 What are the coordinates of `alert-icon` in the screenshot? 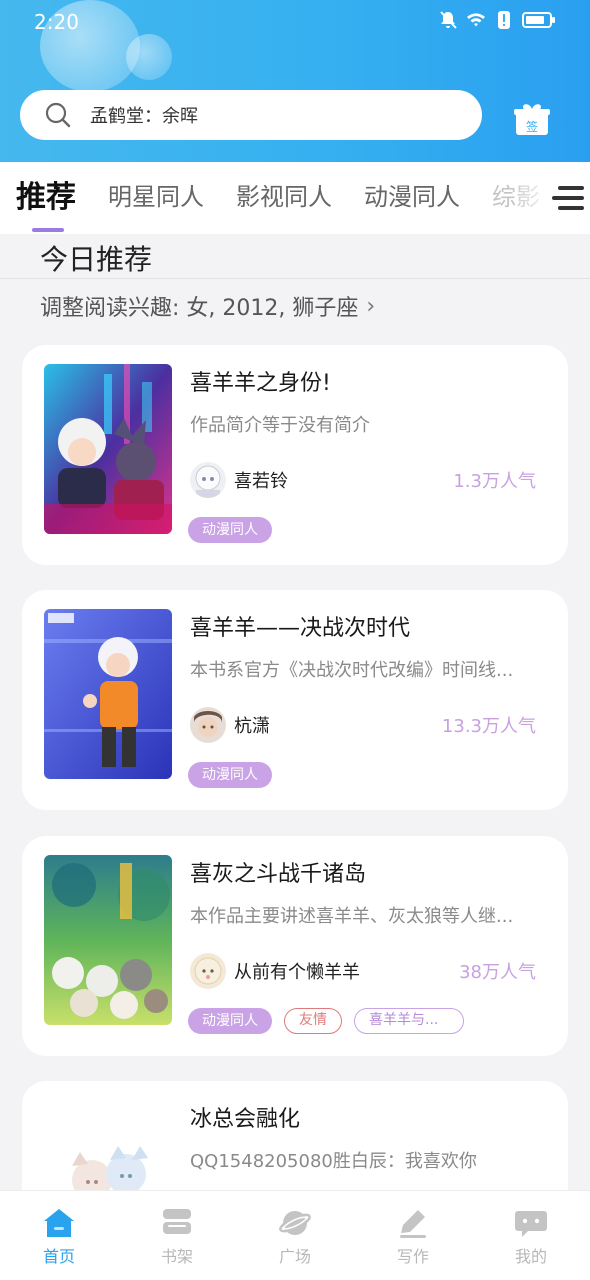 It's located at (504, 20).